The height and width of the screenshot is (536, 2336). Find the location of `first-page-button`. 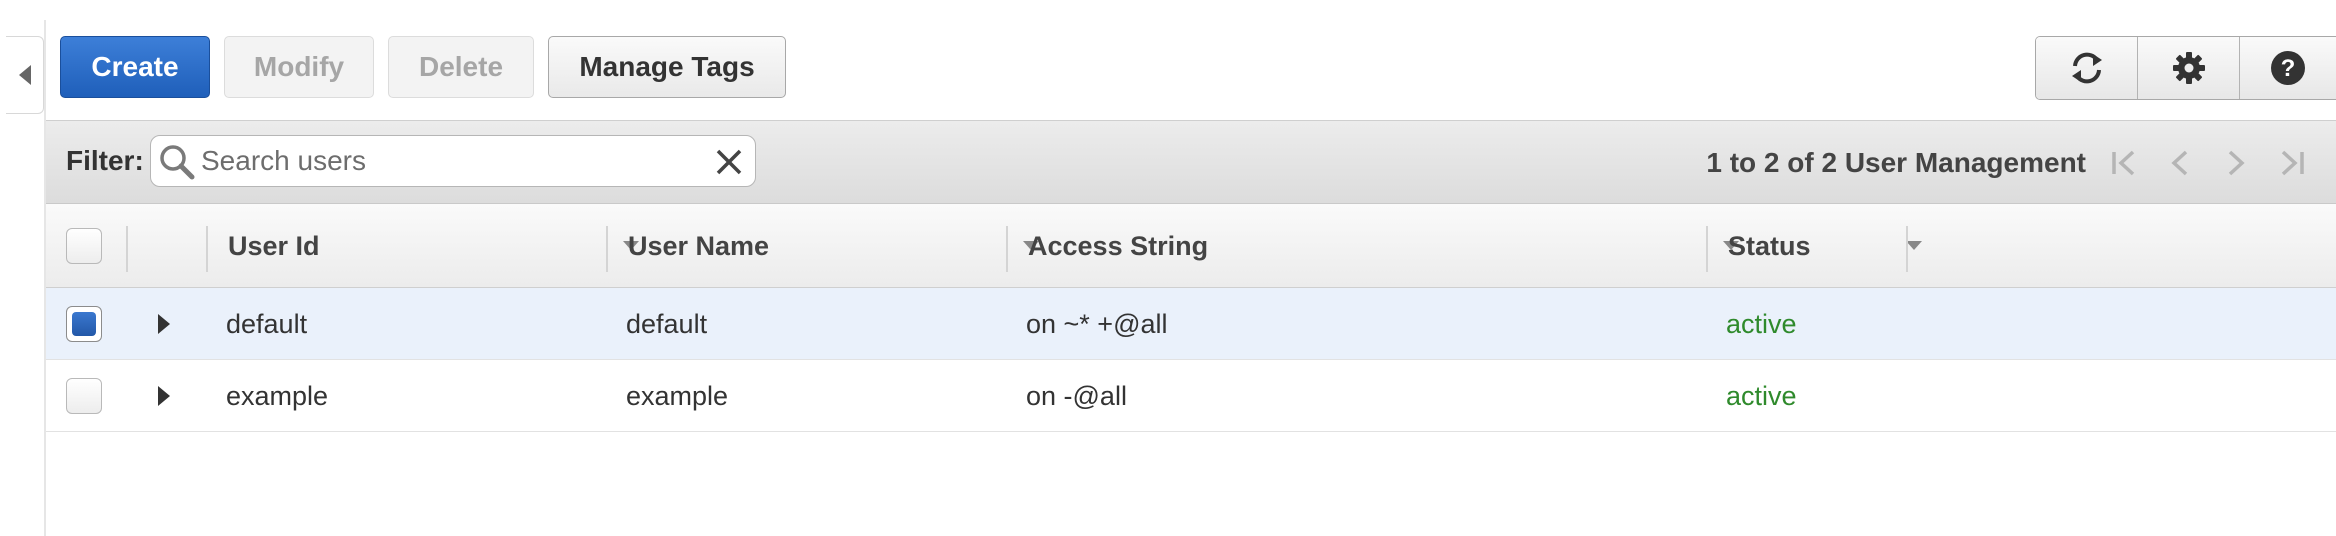

first-page-button is located at coordinates (2124, 163).